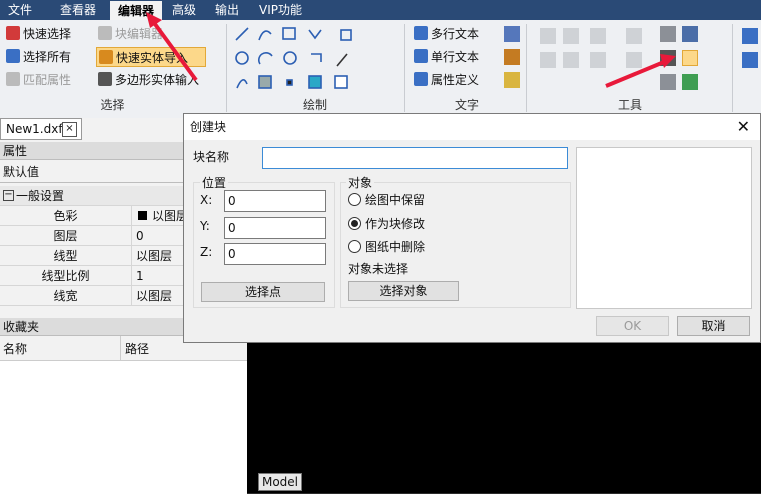 The width and height of the screenshot is (761, 494). What do you see at coordinates (635, 74) in the screenshot?
I see `arrow-to-create-block` at bounding box center [635, 74].